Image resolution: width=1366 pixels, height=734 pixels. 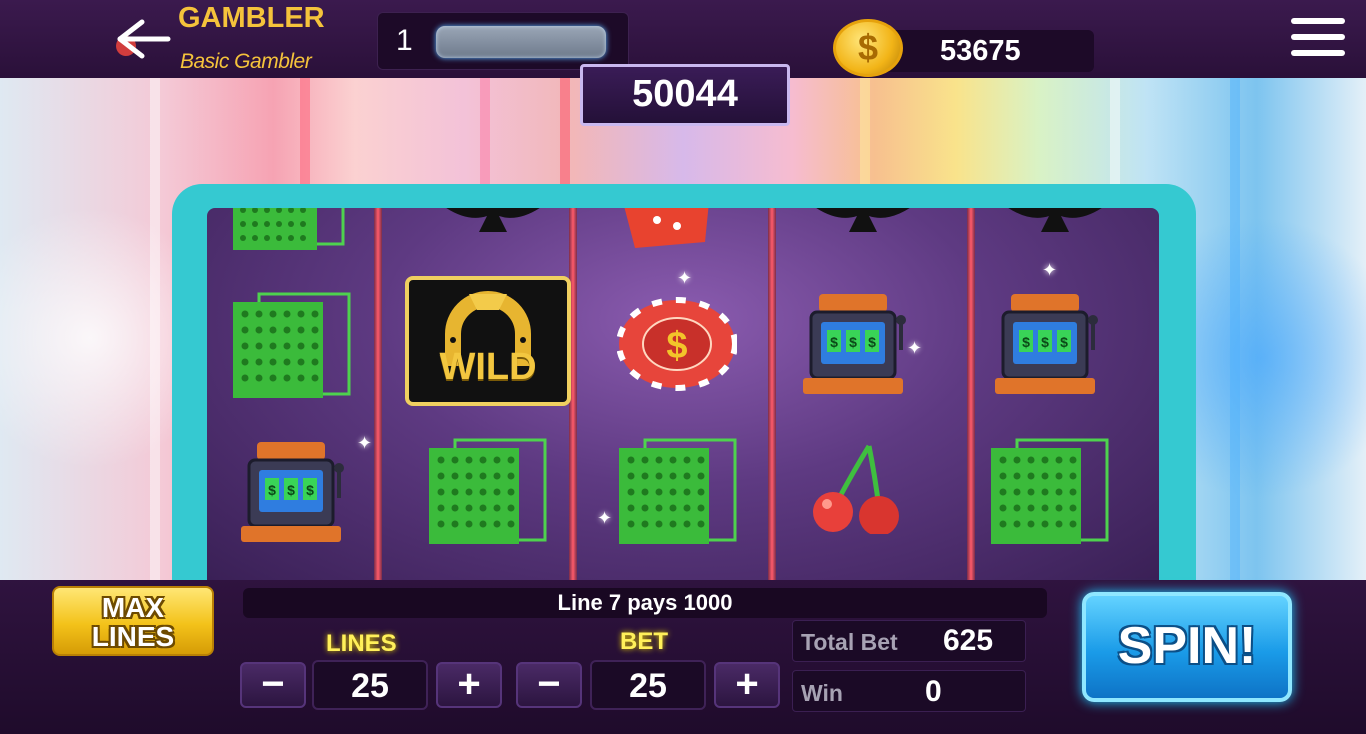 What do you see at coordinates (143, 39) in the screenshot?
I see `back-arrow-icon` at bounding box center [143, 39].